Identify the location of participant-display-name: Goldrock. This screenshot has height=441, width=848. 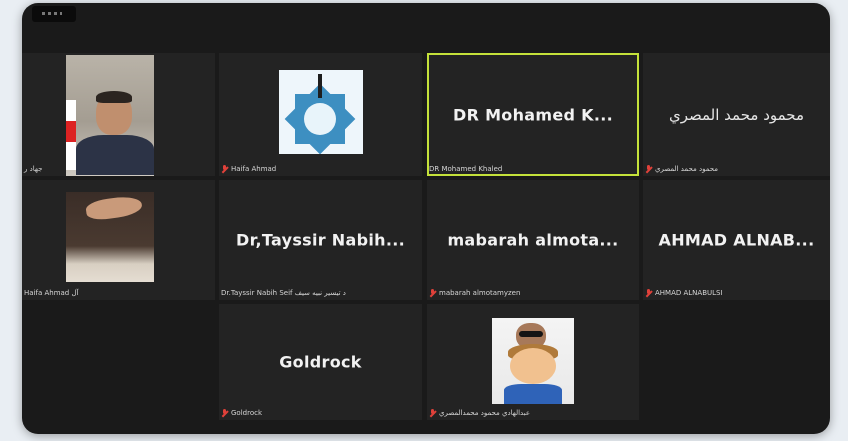
(320, 362).